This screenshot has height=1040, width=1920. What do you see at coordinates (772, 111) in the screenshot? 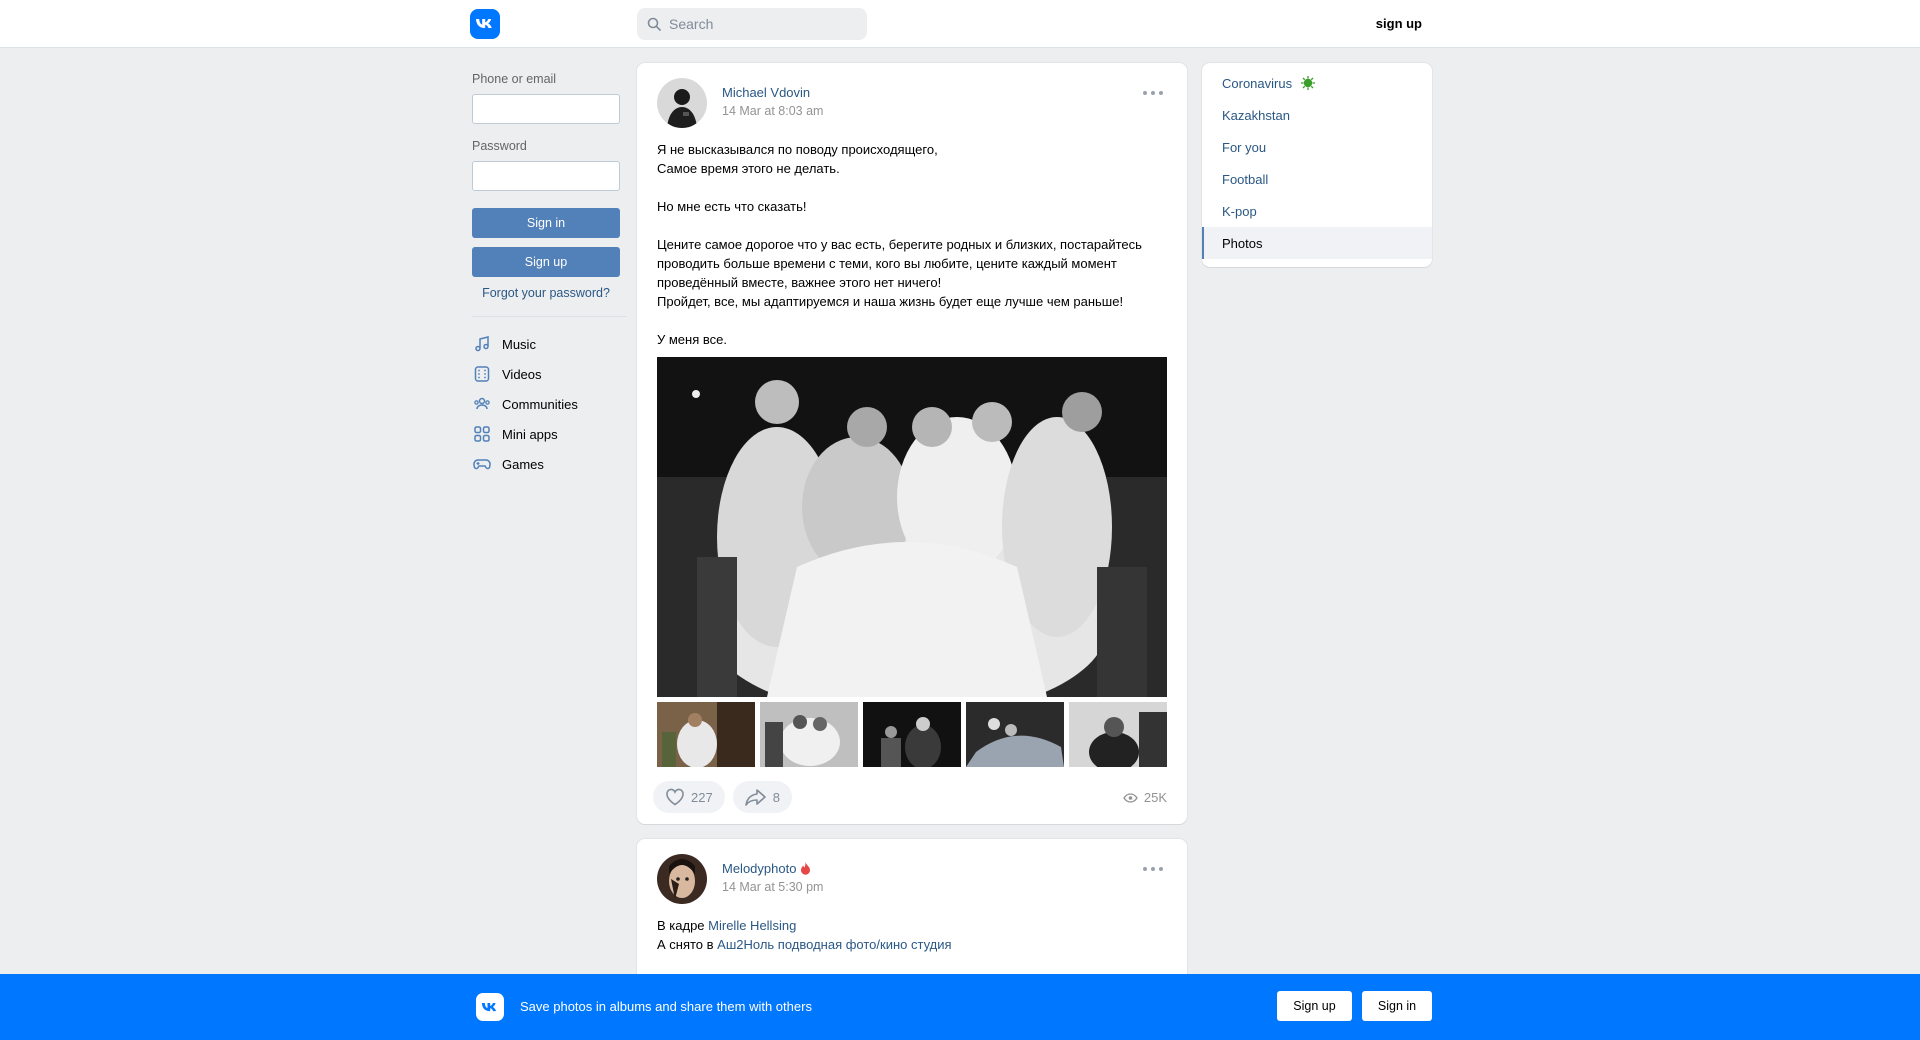
I see `post-date: 14 Mar at 8:03 am` at bounding box center [772, 111].